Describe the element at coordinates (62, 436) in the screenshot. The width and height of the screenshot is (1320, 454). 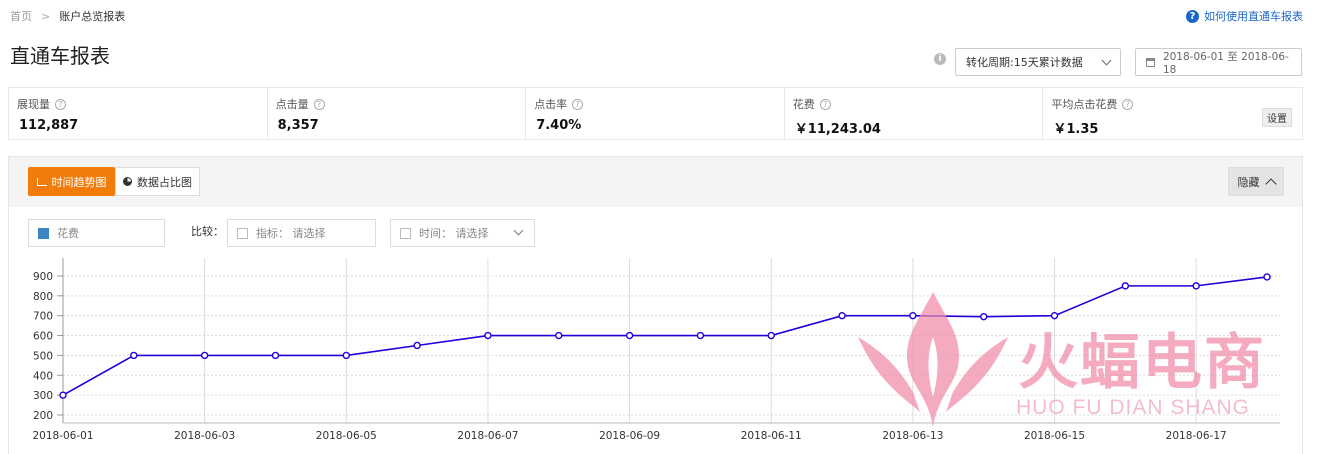
I see `x-tick-label: 2018-06-01` at that location.